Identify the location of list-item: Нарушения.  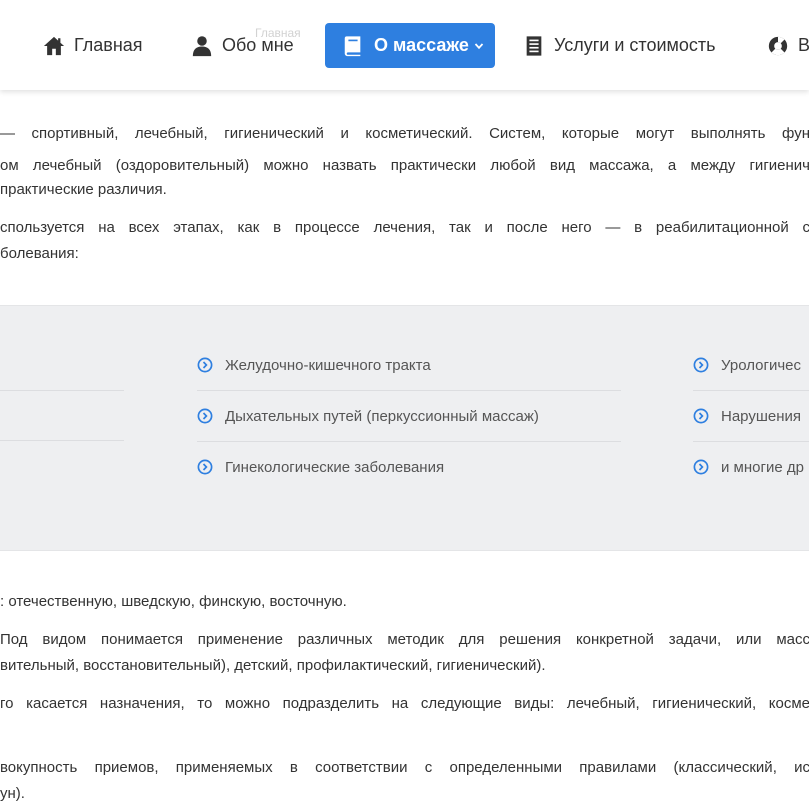
(751, 416).